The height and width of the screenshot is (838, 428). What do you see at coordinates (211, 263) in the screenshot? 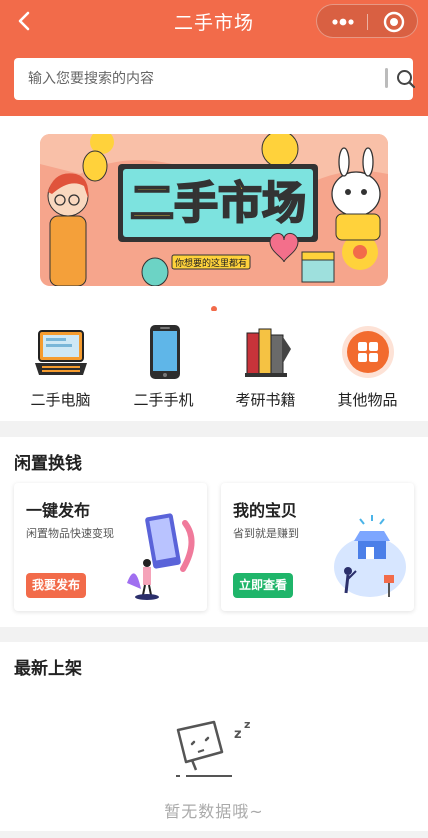
I see `banner-tagline: 你想要的这里都有` at bounding box center [211, 263].